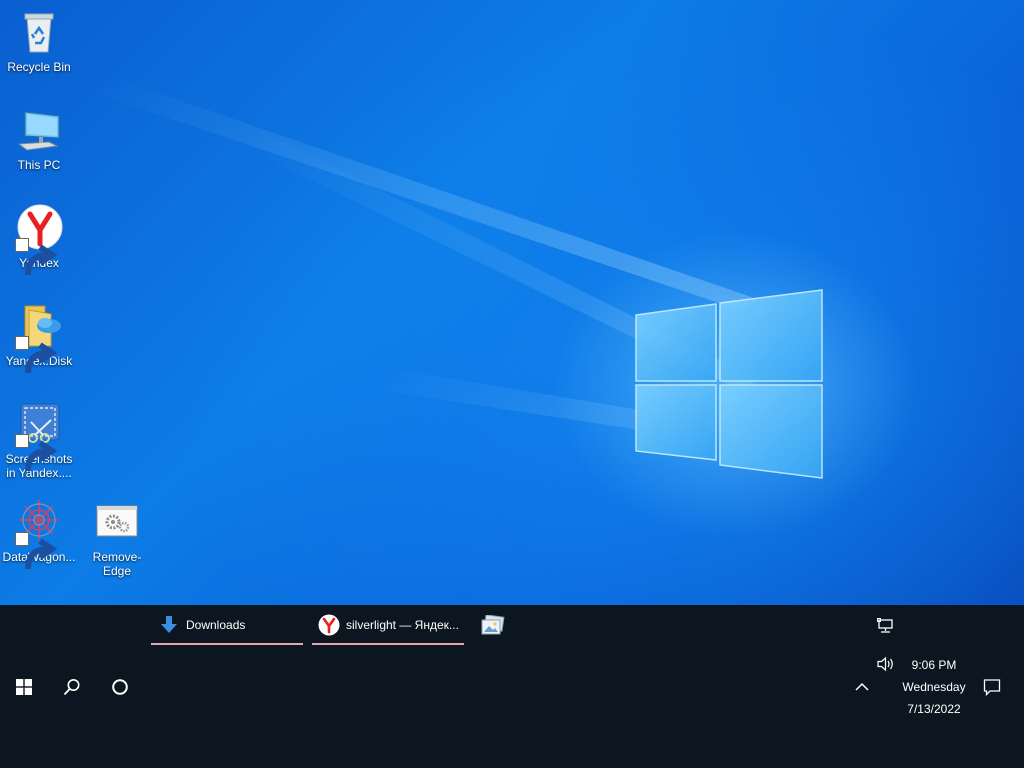 This screenshot has width=1024, height=768. I want to click on windows-logo-wallpaper, so click(729, 384).